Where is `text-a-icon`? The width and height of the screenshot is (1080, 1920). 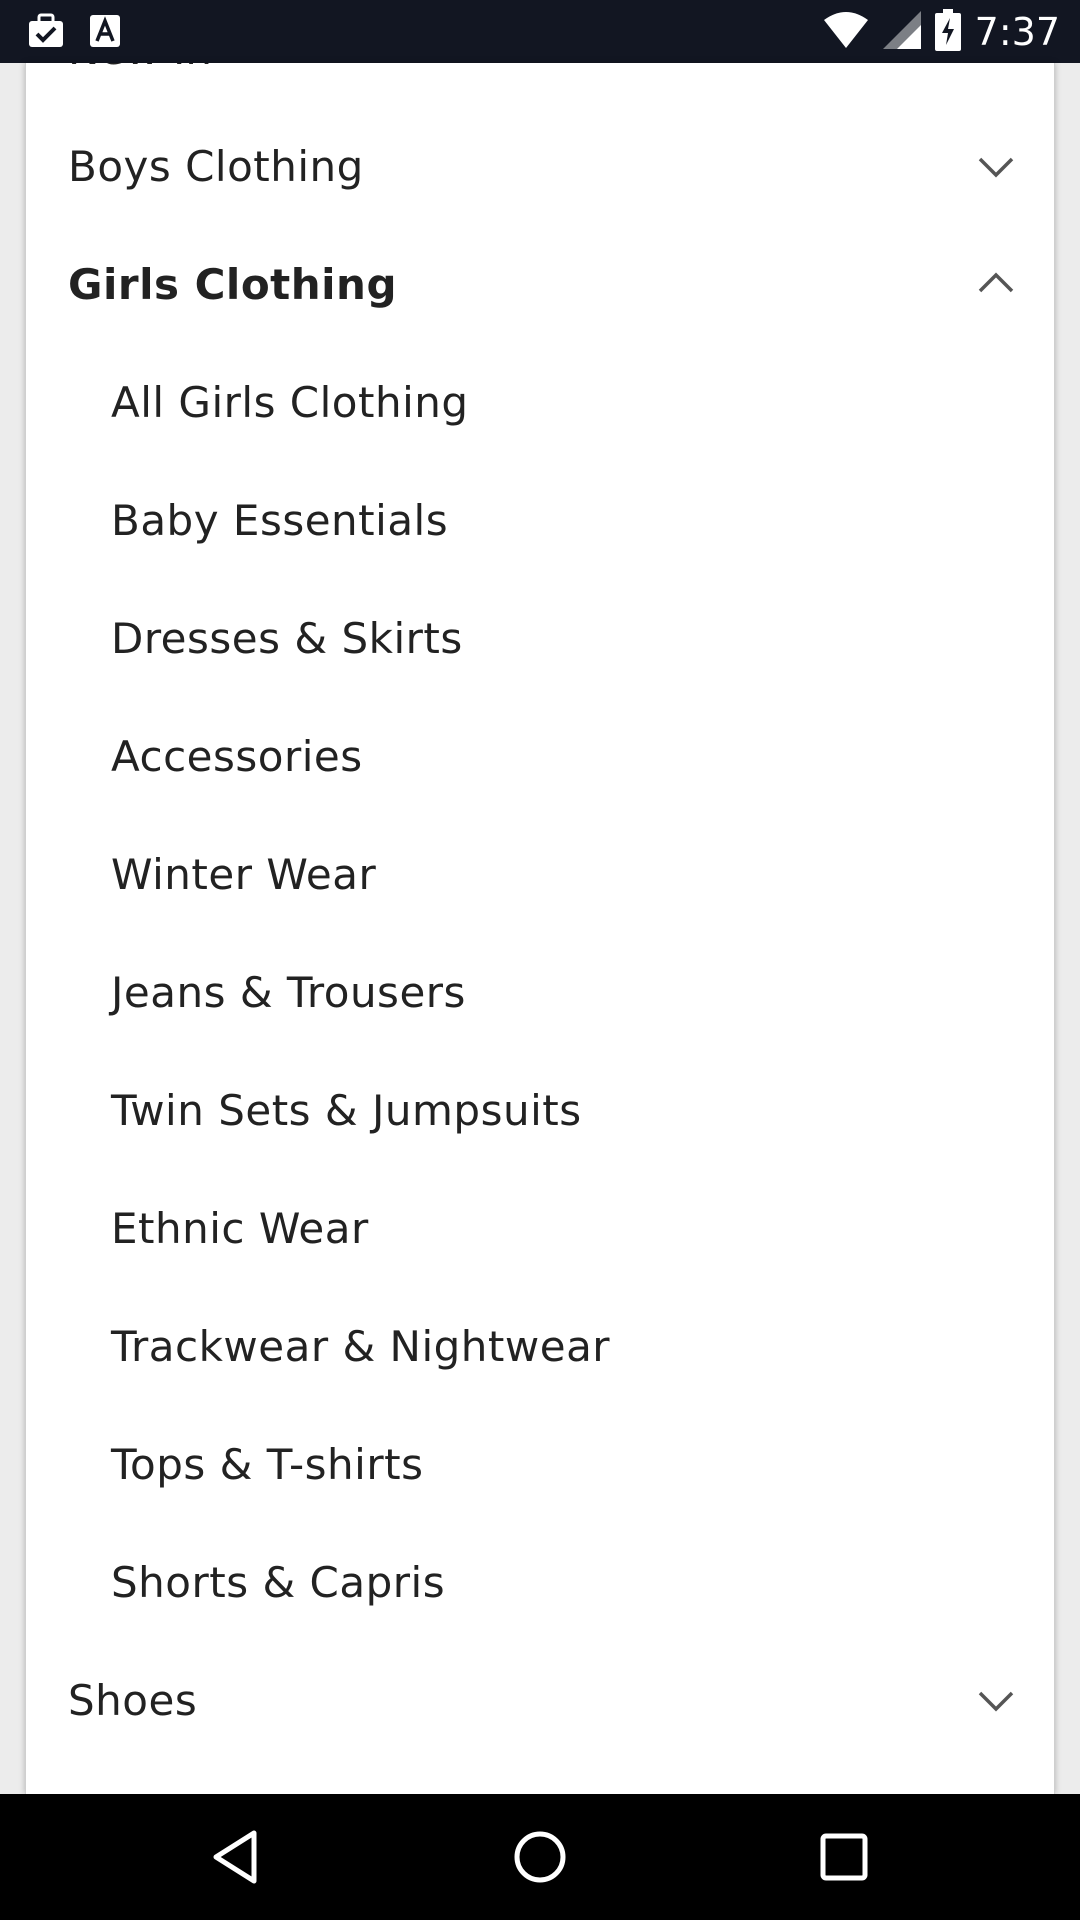 text-a-icon is located at coordinates (105, 33).